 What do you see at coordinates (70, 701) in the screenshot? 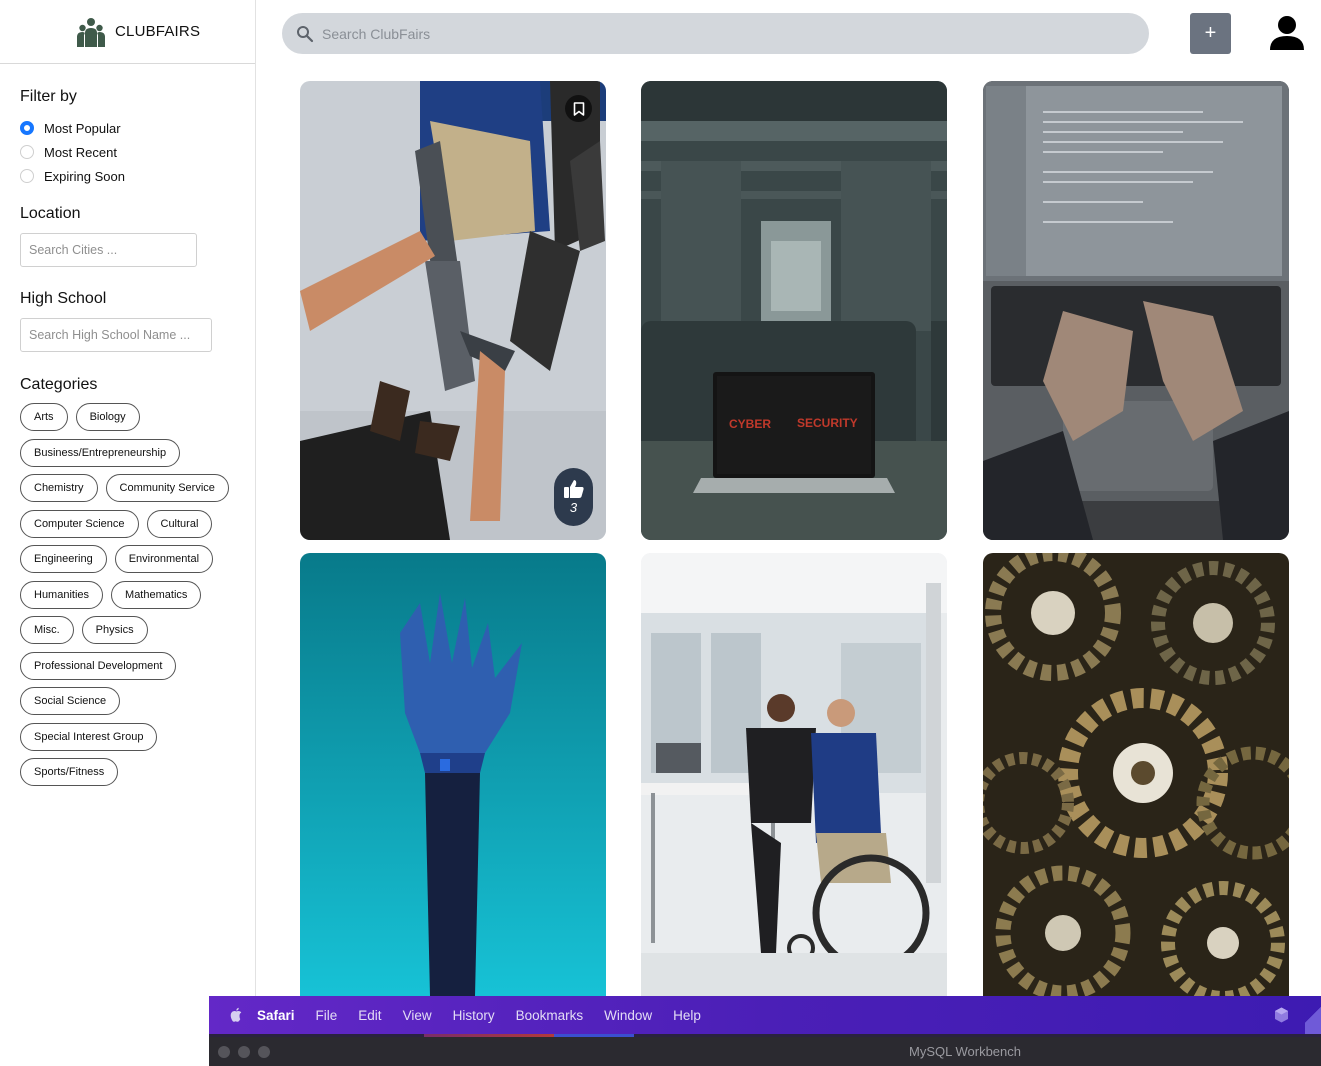
I see `category-tag-social-science: Social Science` at bounding box center [70, 701].